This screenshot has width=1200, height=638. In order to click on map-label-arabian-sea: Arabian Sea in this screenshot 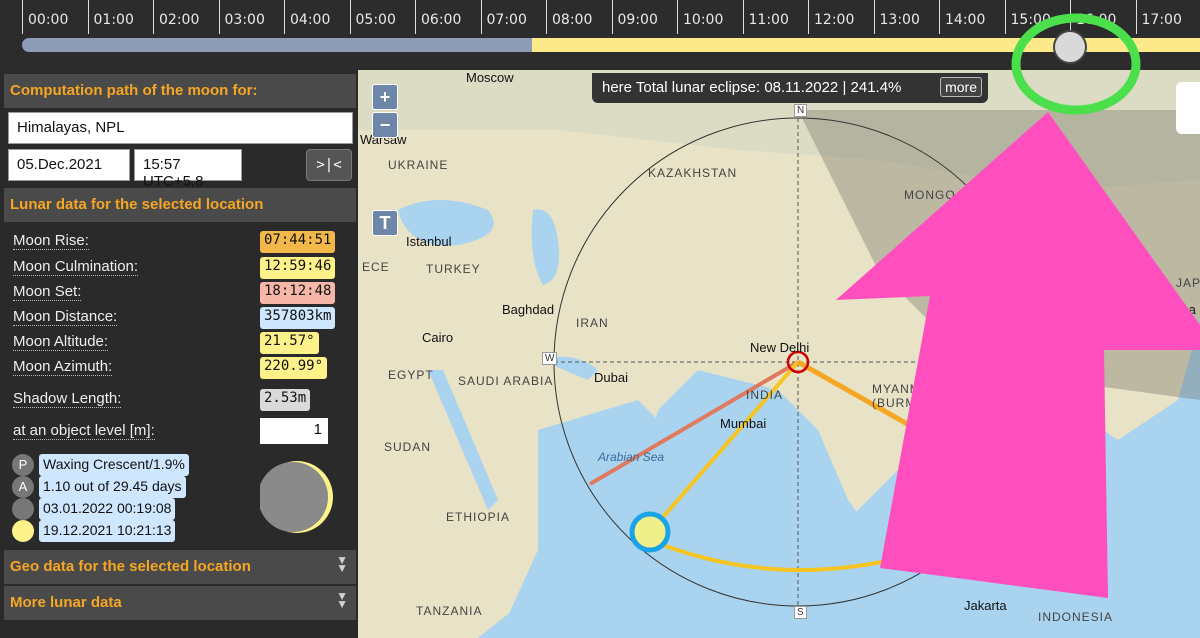, I will do `click(631, 457)`.